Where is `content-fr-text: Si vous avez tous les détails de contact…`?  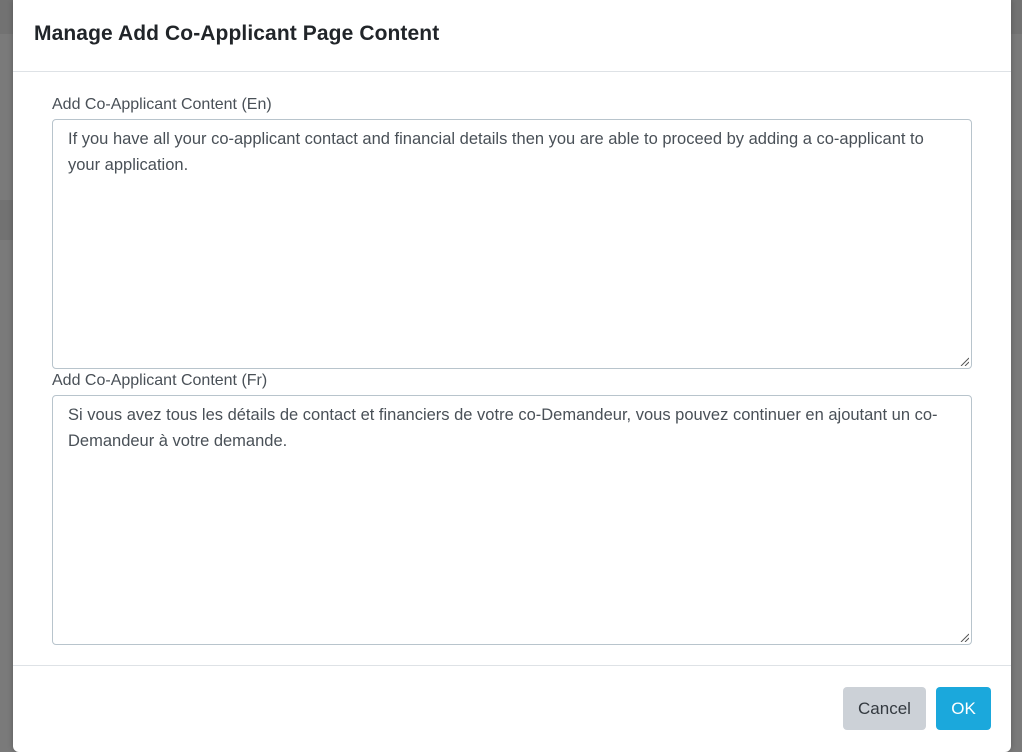
content-fr-text: Si vous avez tous les détails de contact… is located at coordinates (503, 428).